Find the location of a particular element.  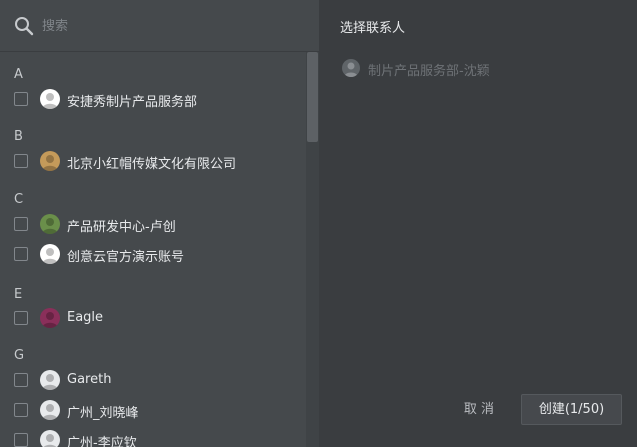

contact-name: 北京小红帽传媒文化有限公司 is located at coordinates (152, 164).